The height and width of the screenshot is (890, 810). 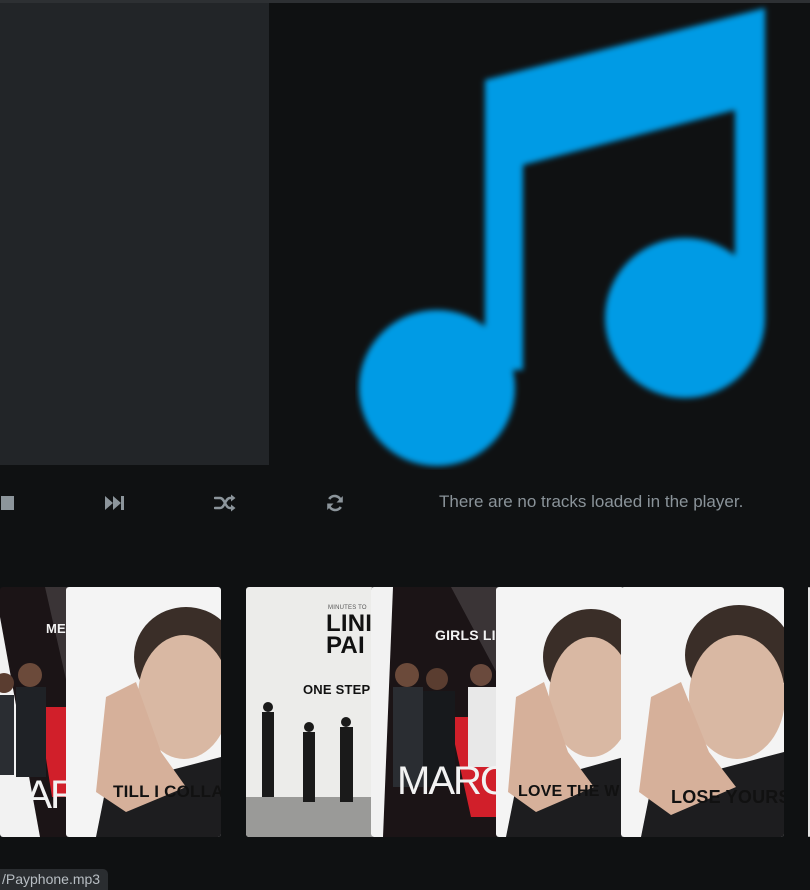 I want to click on cover-logo: MARO, so click(x=35, y=795).